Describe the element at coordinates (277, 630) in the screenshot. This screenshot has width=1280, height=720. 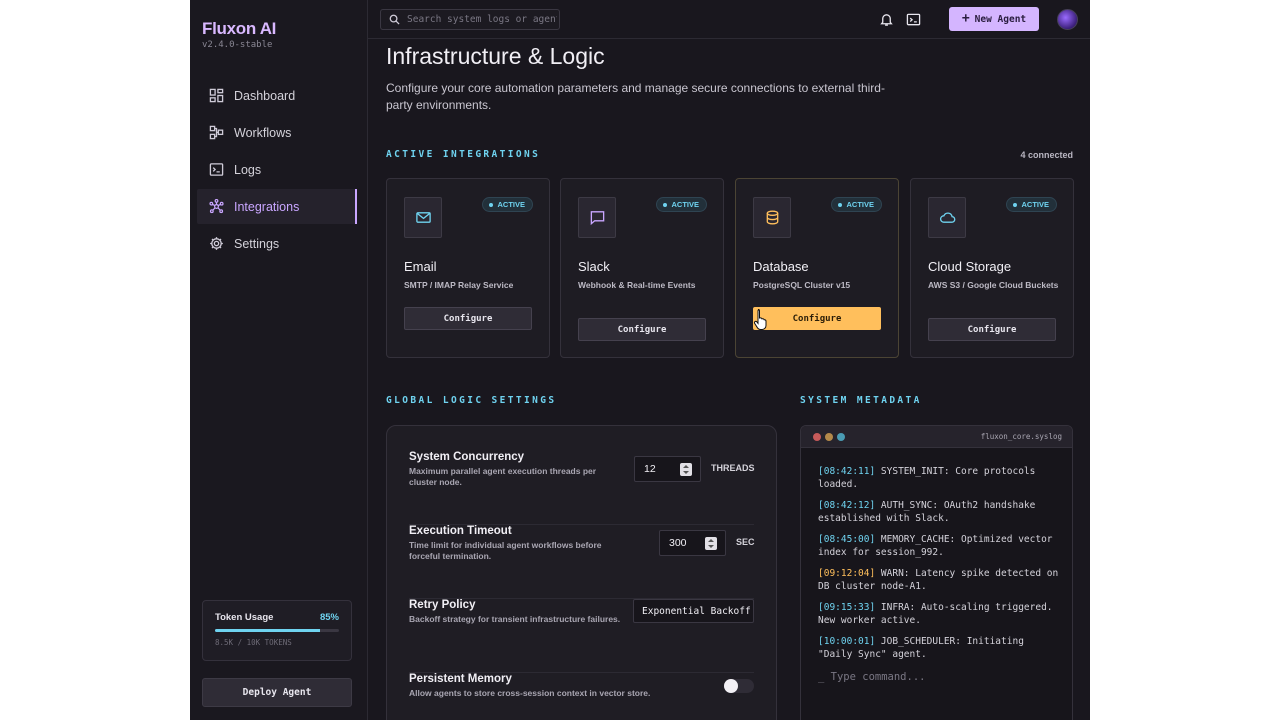
I see `token-usage-card: Token Usage 85% 8.5K / 10K TOKENS` at that location.